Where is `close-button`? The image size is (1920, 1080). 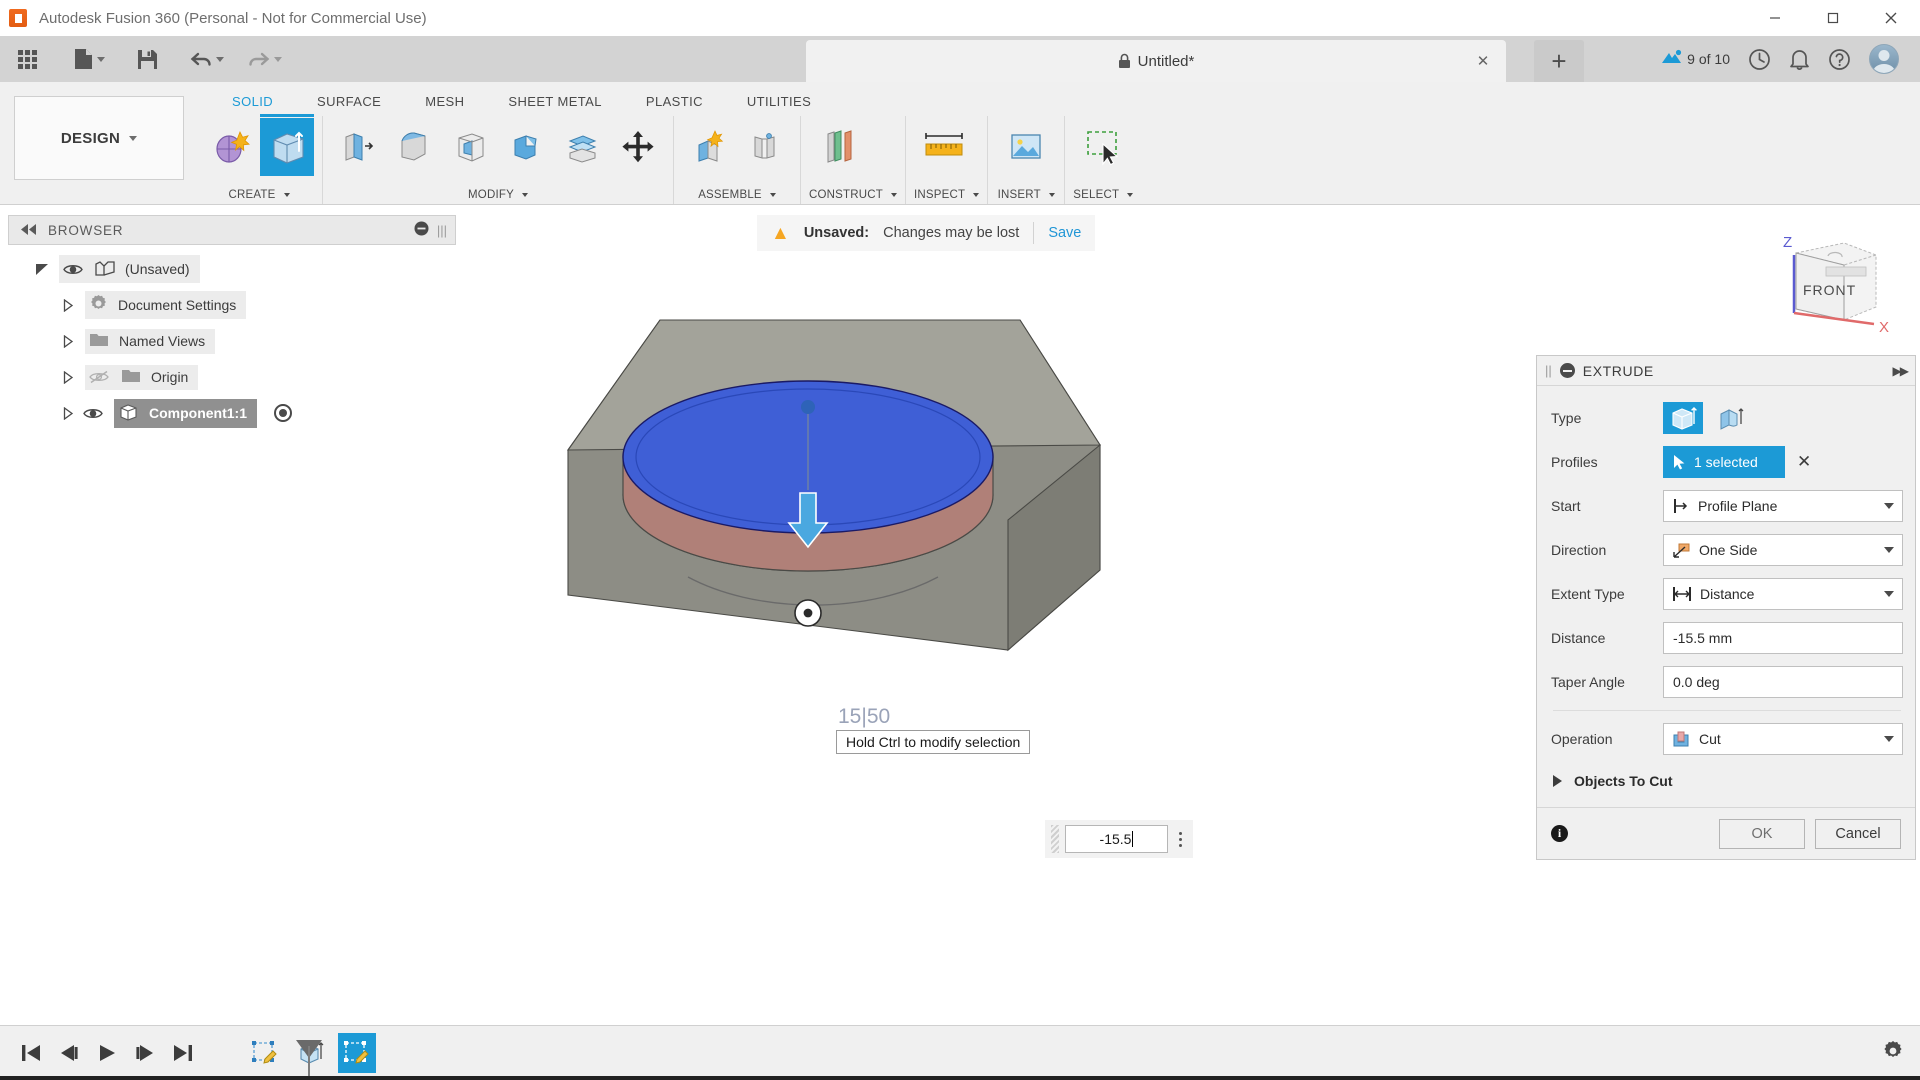
close-button is located at coordinates (1891, 18).